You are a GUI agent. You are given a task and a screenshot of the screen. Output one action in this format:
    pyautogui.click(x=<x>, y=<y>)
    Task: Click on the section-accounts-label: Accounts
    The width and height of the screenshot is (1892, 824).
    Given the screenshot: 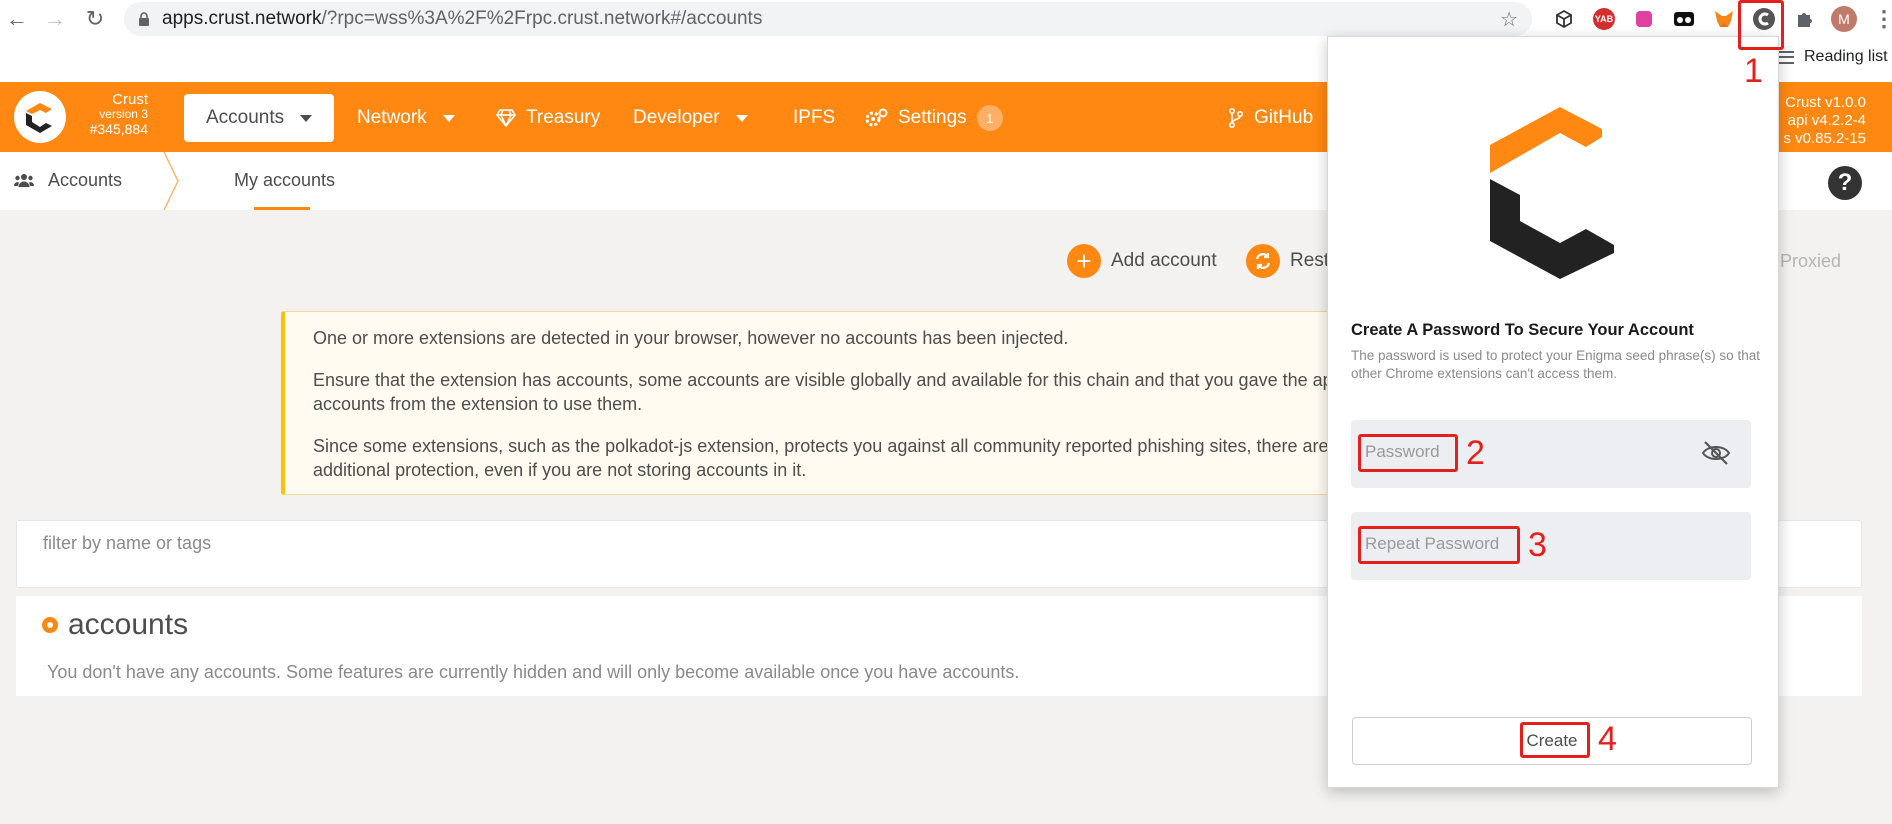 What is the action you would take?
    pyautogui.click(x=85, y=180)
    